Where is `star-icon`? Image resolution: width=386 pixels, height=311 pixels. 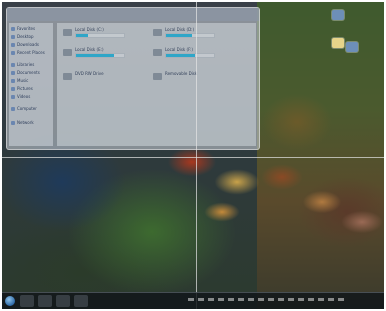
star-icon is located at coordinates (13, 29).